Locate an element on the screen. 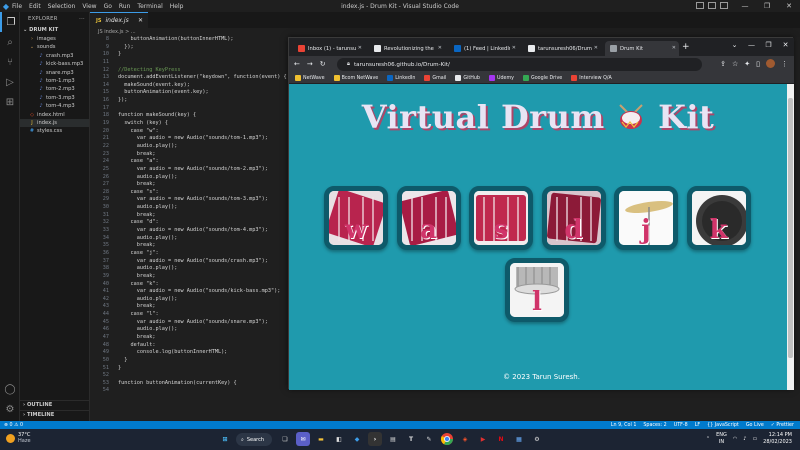  profile-avatar is located at coordinates (770, 63).